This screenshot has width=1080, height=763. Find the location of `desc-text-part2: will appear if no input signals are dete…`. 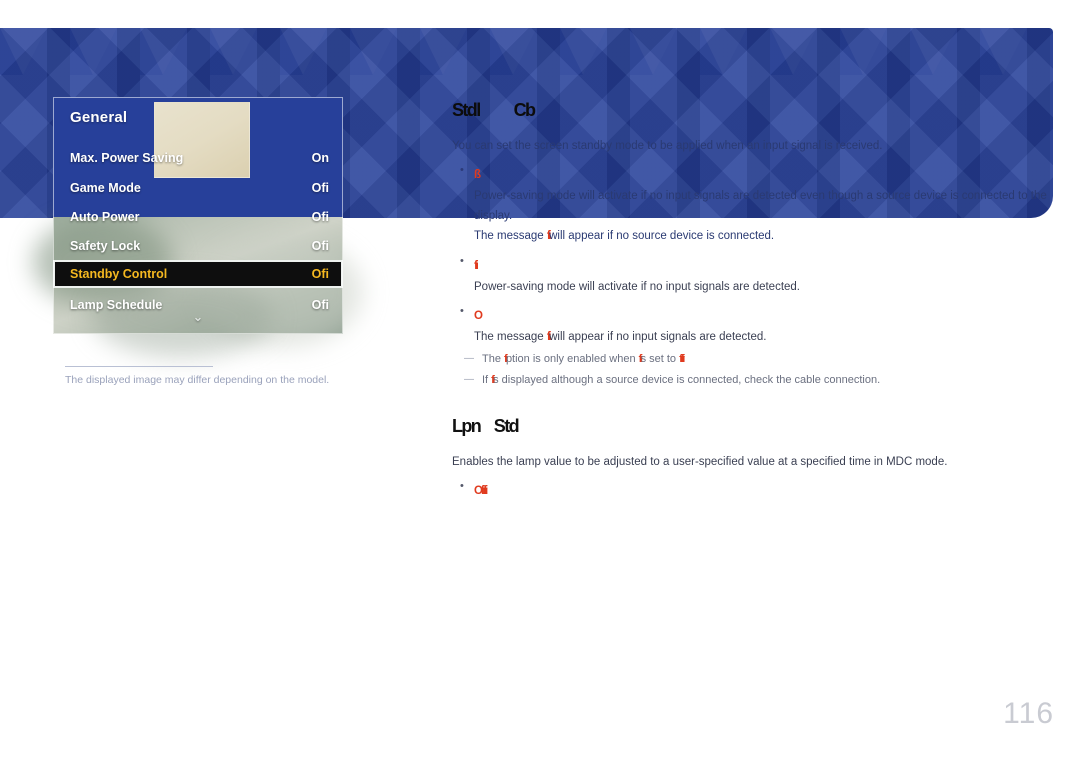

desc-text-part2: will appear if no input signals are dete… is located at coordinates (658, 337).